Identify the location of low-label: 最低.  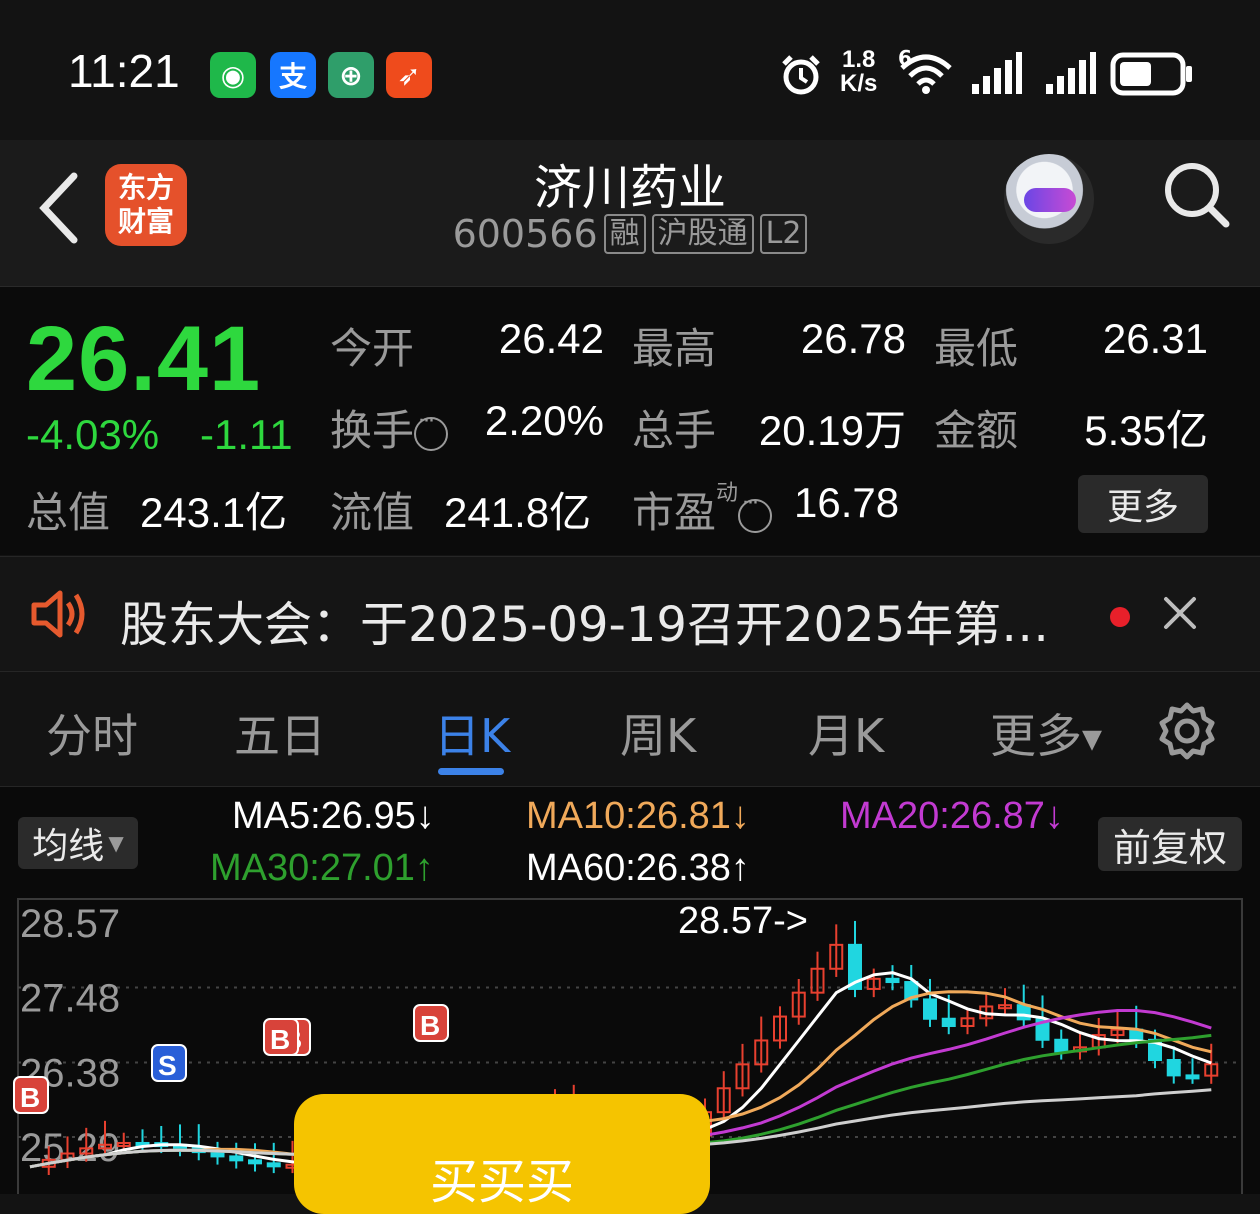
(976, 348).